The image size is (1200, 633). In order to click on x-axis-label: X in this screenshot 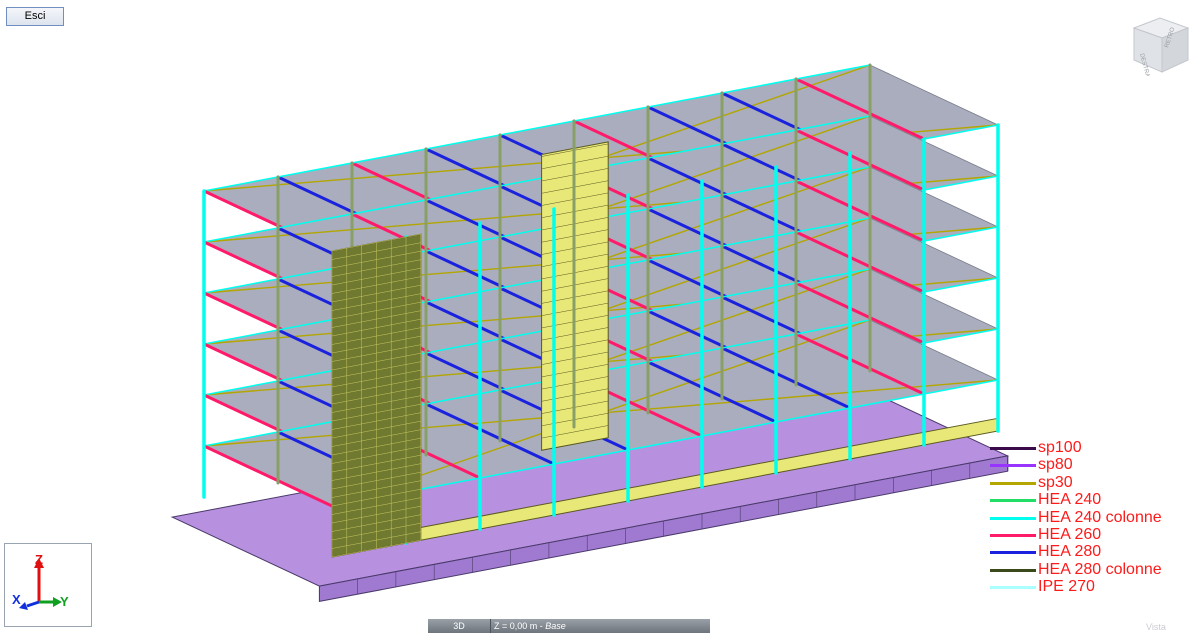, I will do `click(16, 599)`.